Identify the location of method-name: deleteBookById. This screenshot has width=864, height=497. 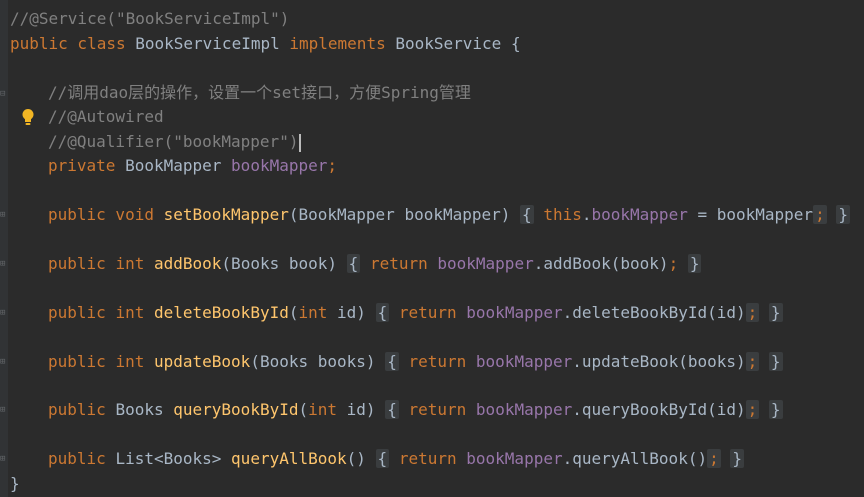
(221, 312).